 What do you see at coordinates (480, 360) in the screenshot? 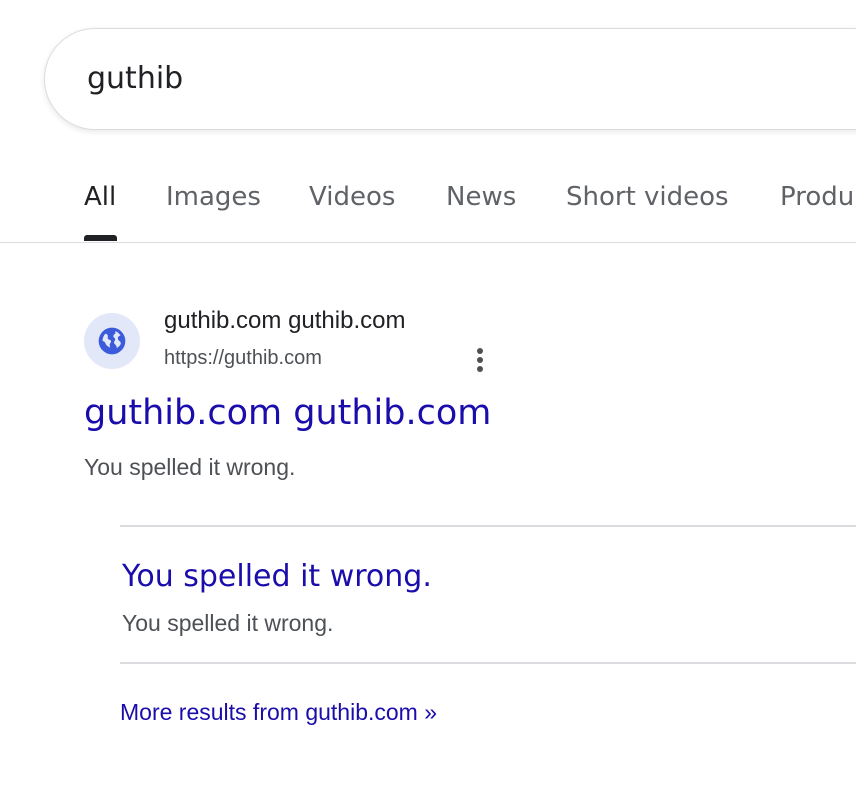
I see `more-vert-icon` at bounding box center [480, 360].